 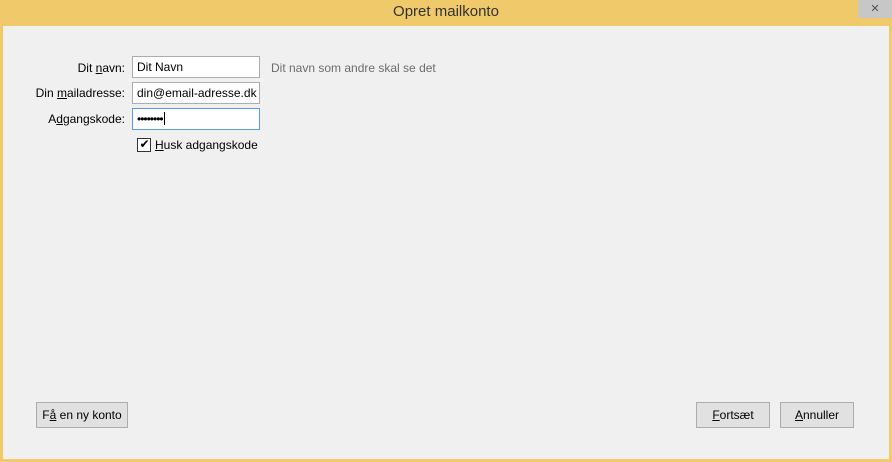 What do you see at coordinates (196, 119) in the screenshot?
I see `password-input: ••••••••` at bounding box center [196, 119].